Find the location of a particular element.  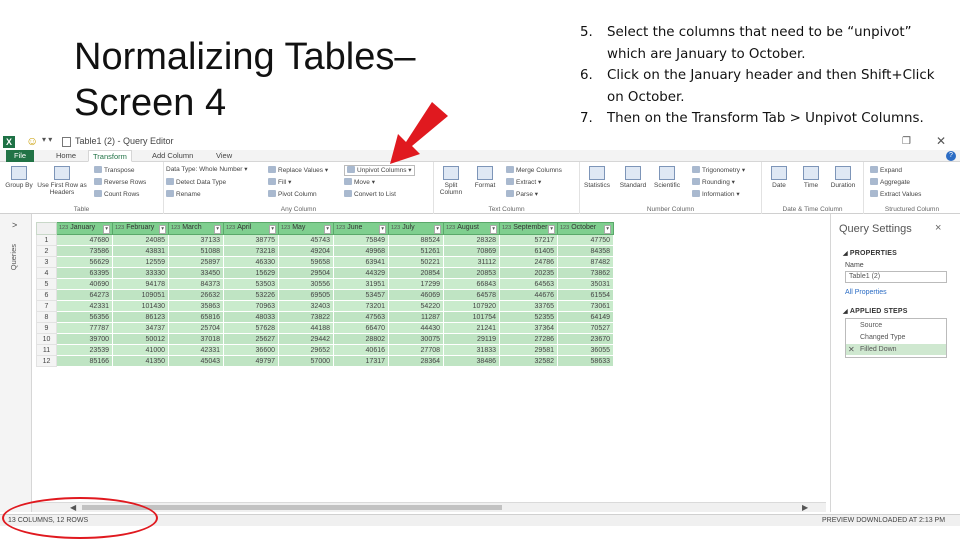

table-cell: 87482 is located at coordinates (585, 262).